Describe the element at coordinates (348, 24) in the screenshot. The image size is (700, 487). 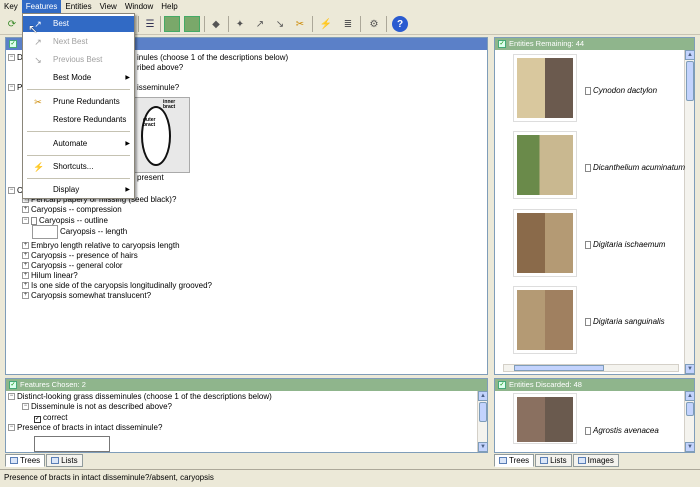
I see `list-options-icon: ≣` at that location.